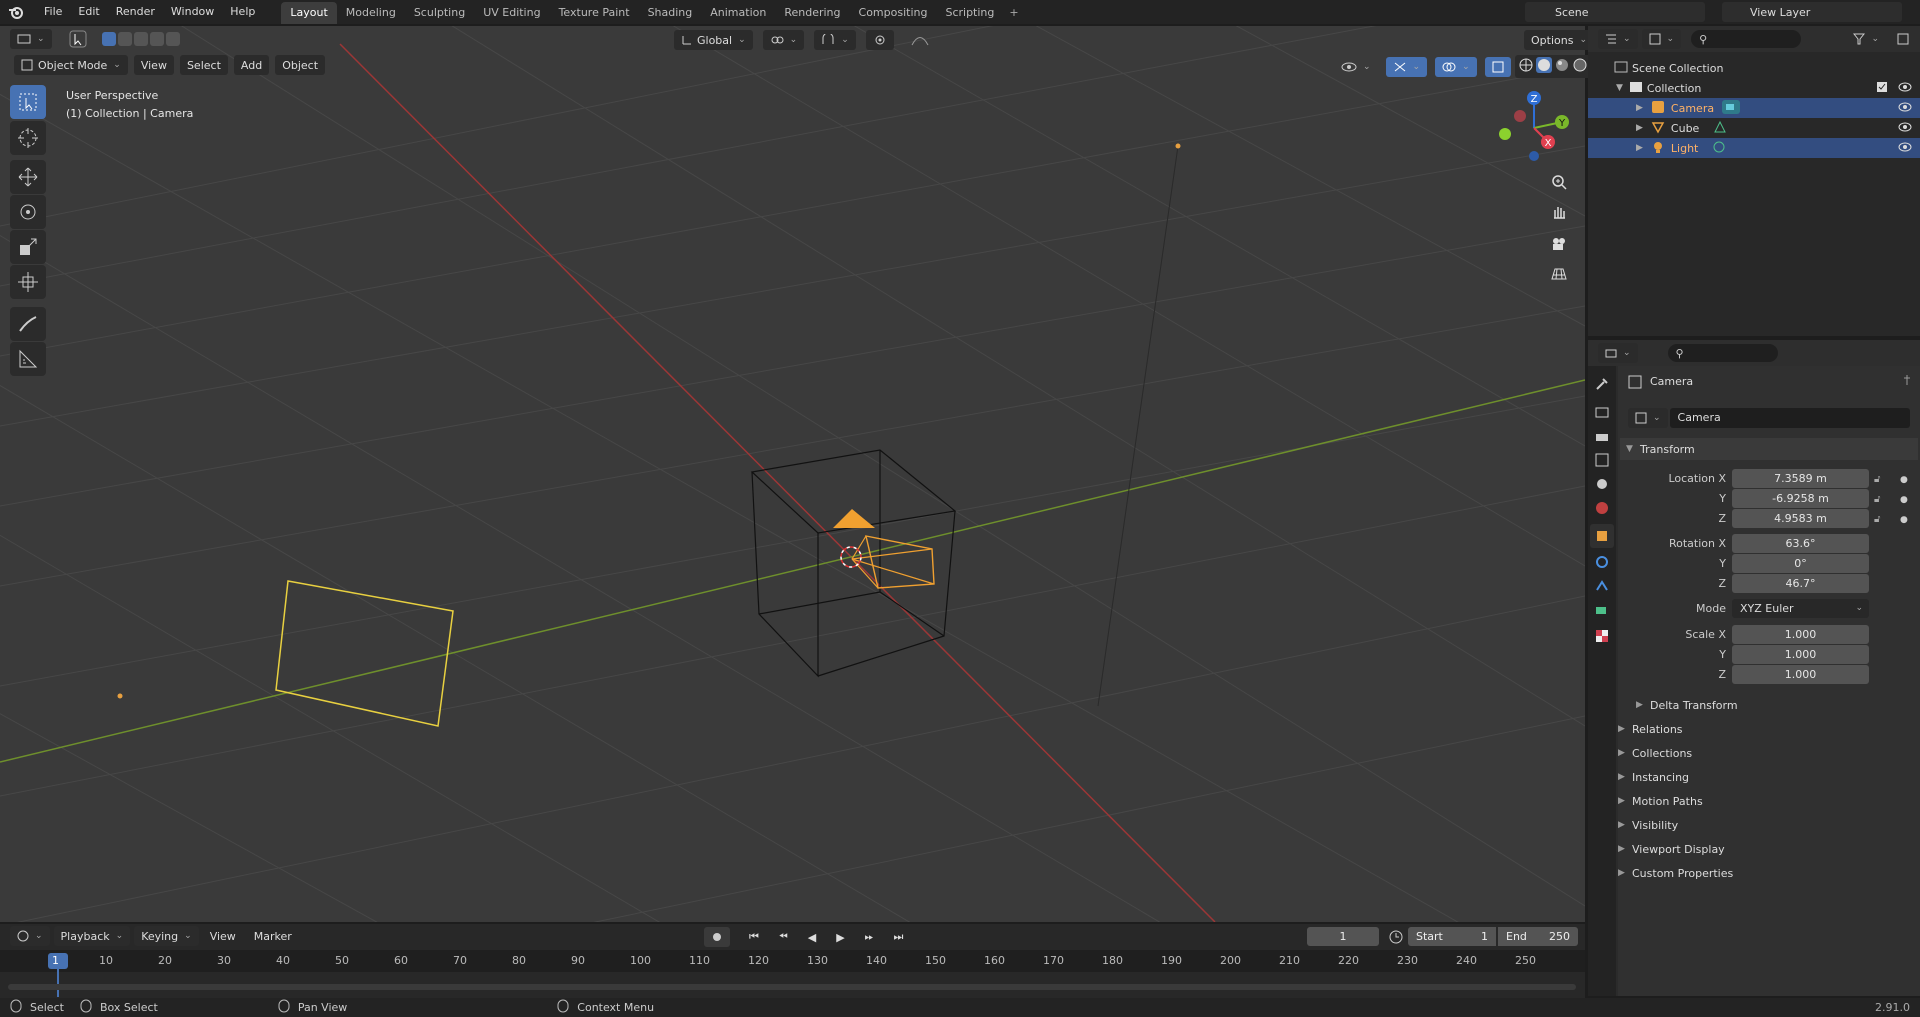 This screenshot has width=1920, height=1017. Describe the element at coordinates (1013, 13) in the screenshot. I see `add-workspace-button: +` at that location.